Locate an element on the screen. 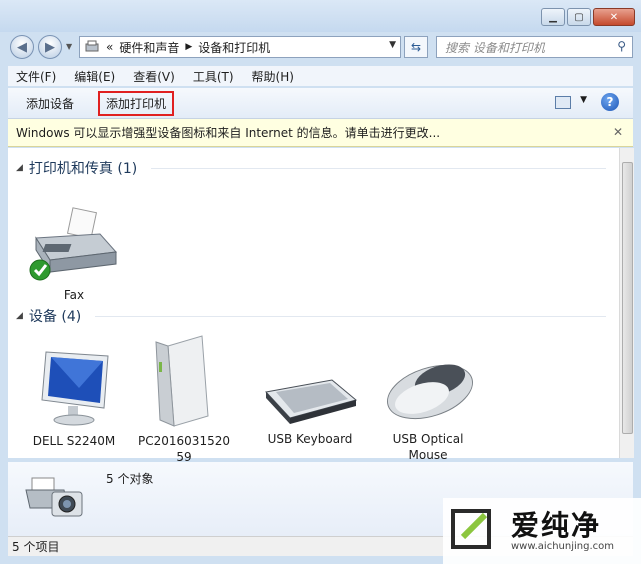 The image size is (641, 564). back-button: ◀ is located at coordinates (22, 47).